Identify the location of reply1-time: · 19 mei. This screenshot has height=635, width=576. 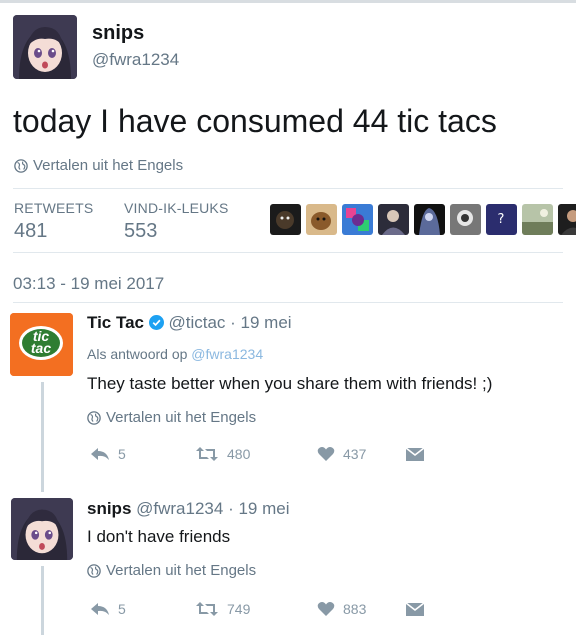
(260, 322).